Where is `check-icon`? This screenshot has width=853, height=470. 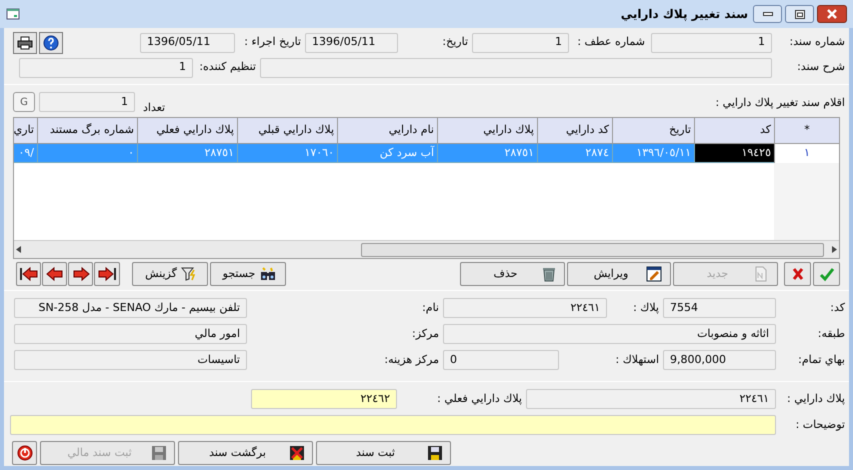 check-icon is located at coordinates (826, 274).